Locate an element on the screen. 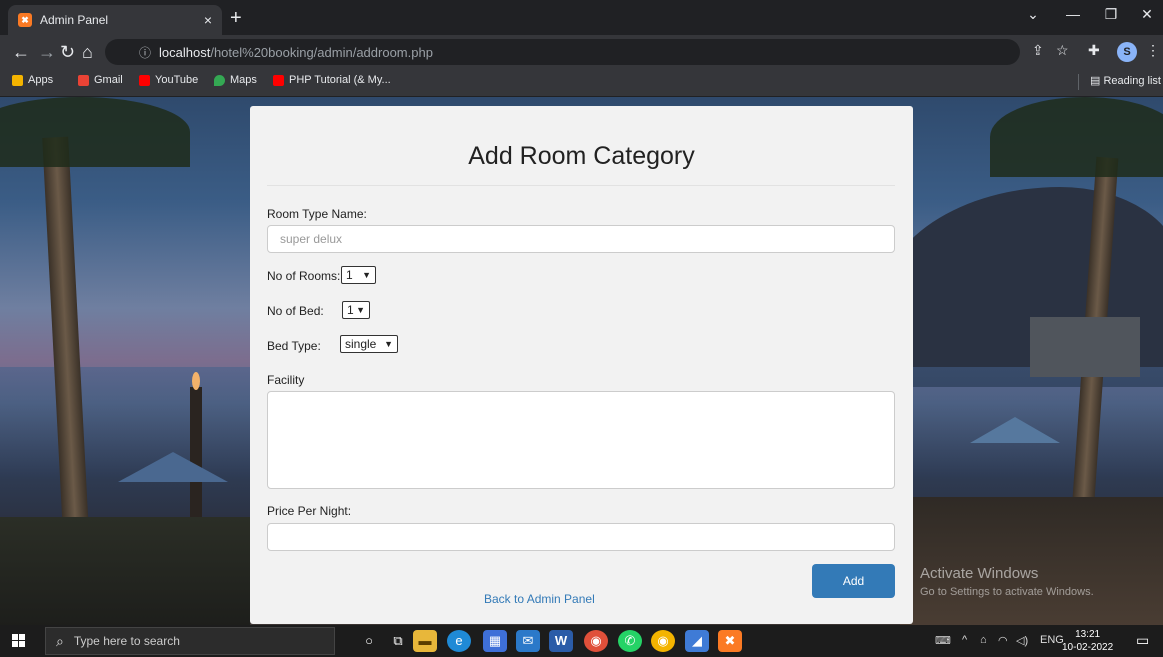 The width and height of the screenshot is (1163, 657). torch-flame-decoration is located at coordinates (196, 381).